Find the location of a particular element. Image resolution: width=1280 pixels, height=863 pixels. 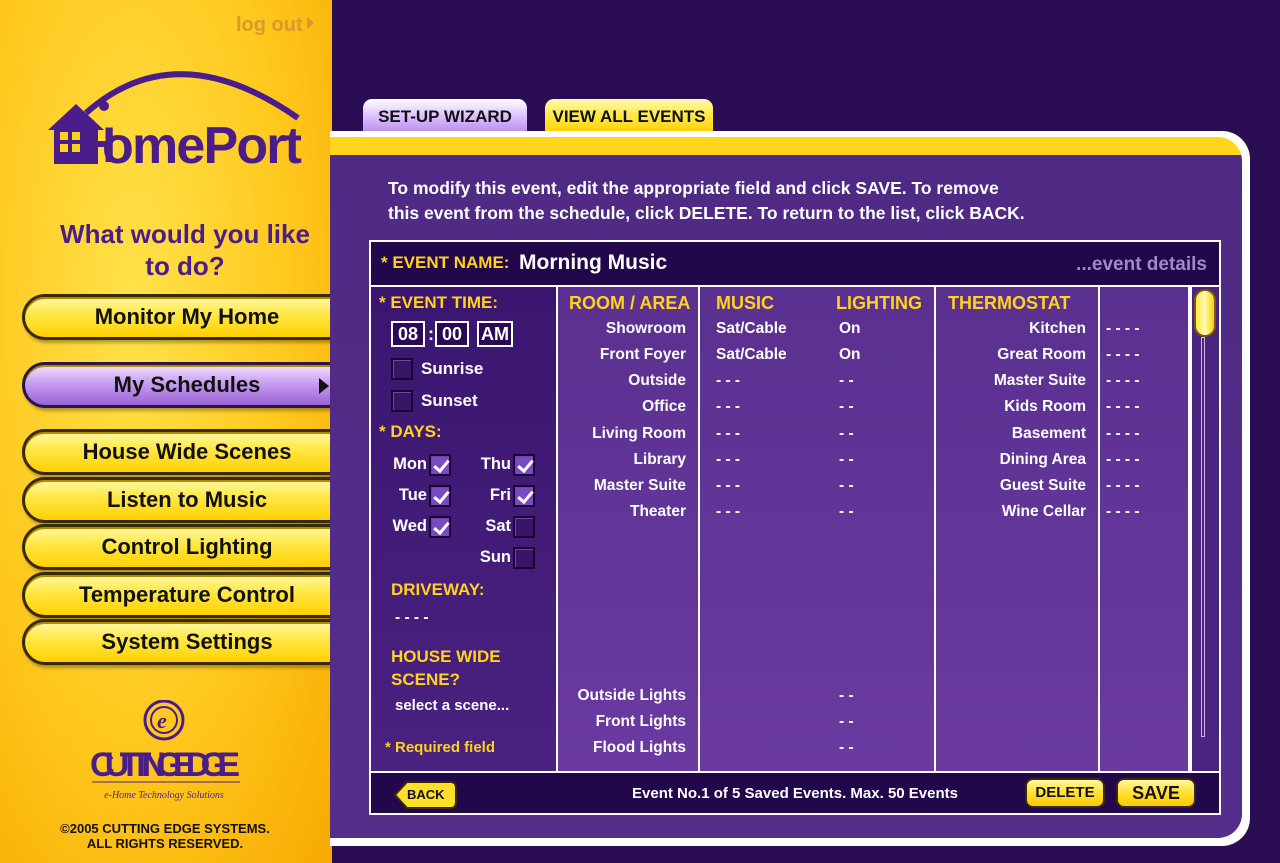

room-name: Living Room is located at coordinates (639, 433).